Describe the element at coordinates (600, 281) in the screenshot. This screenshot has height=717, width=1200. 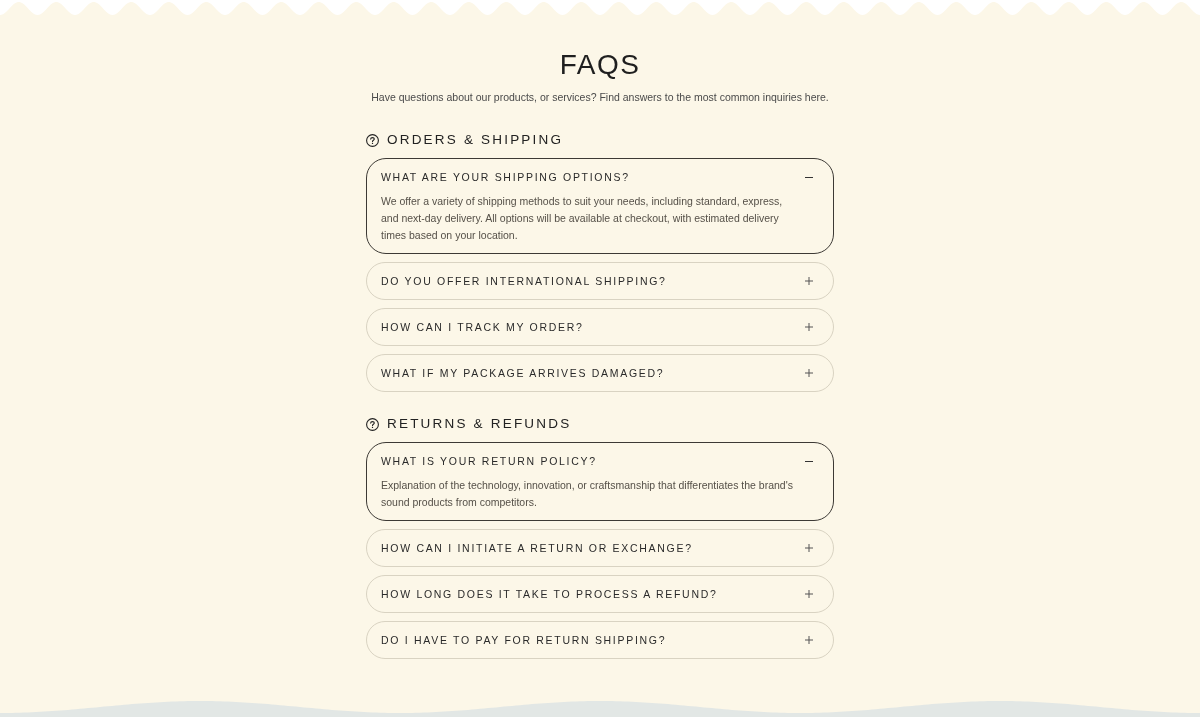
I see `faq-question: DO YOU OFFER INTERNATIONAL SHIPPING?` at that location.